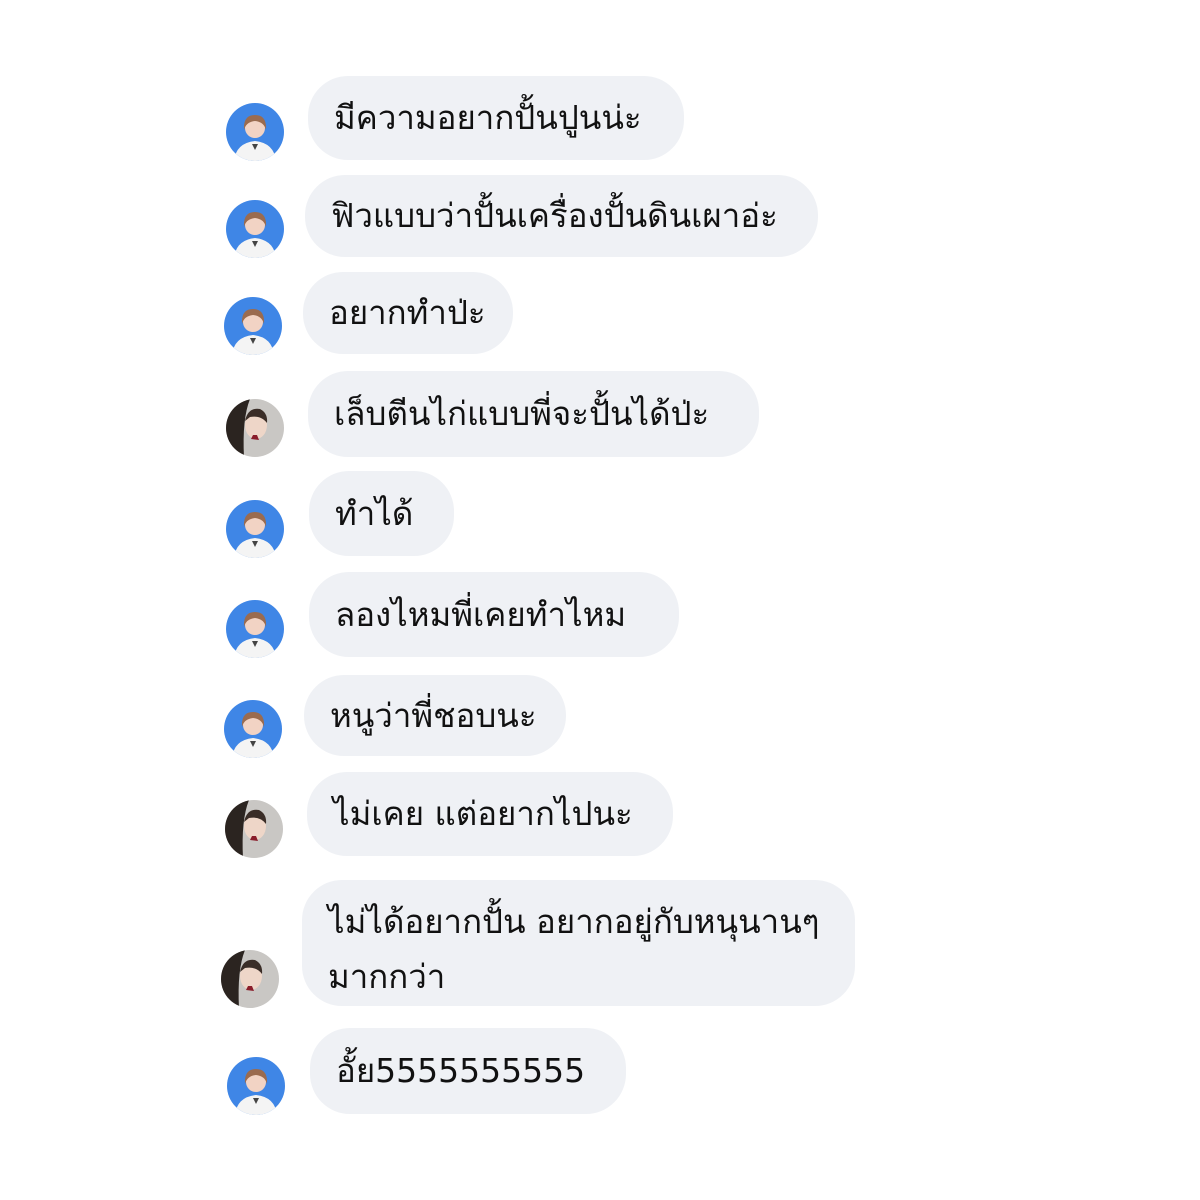 The width and height of the screenshot is (1200, 1200). I want to click on message-bubble: ทำได้, so click(381, 513).